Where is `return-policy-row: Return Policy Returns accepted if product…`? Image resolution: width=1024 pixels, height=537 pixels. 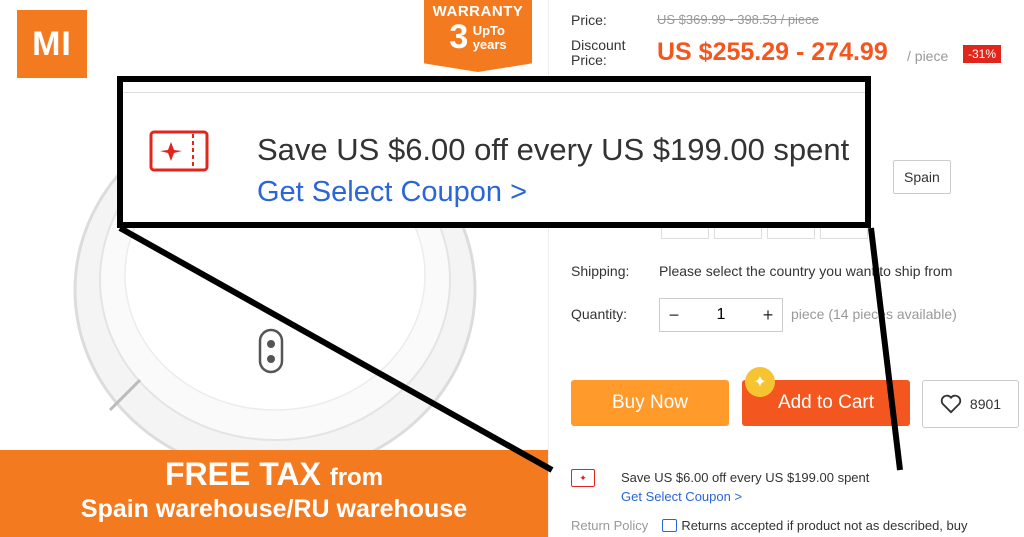 return-policy-row: Return Policy Returns accepted if product… is located at coordinates (769, 525).